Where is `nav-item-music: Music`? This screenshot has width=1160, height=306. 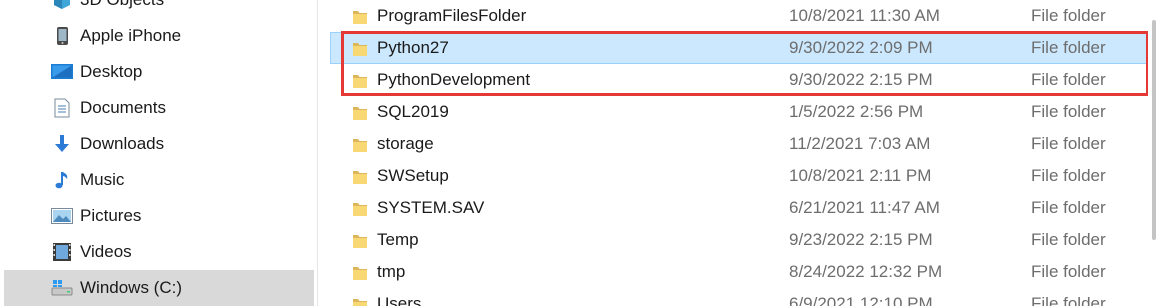 nav-item-music: Music is located at coordinates (159, 180).